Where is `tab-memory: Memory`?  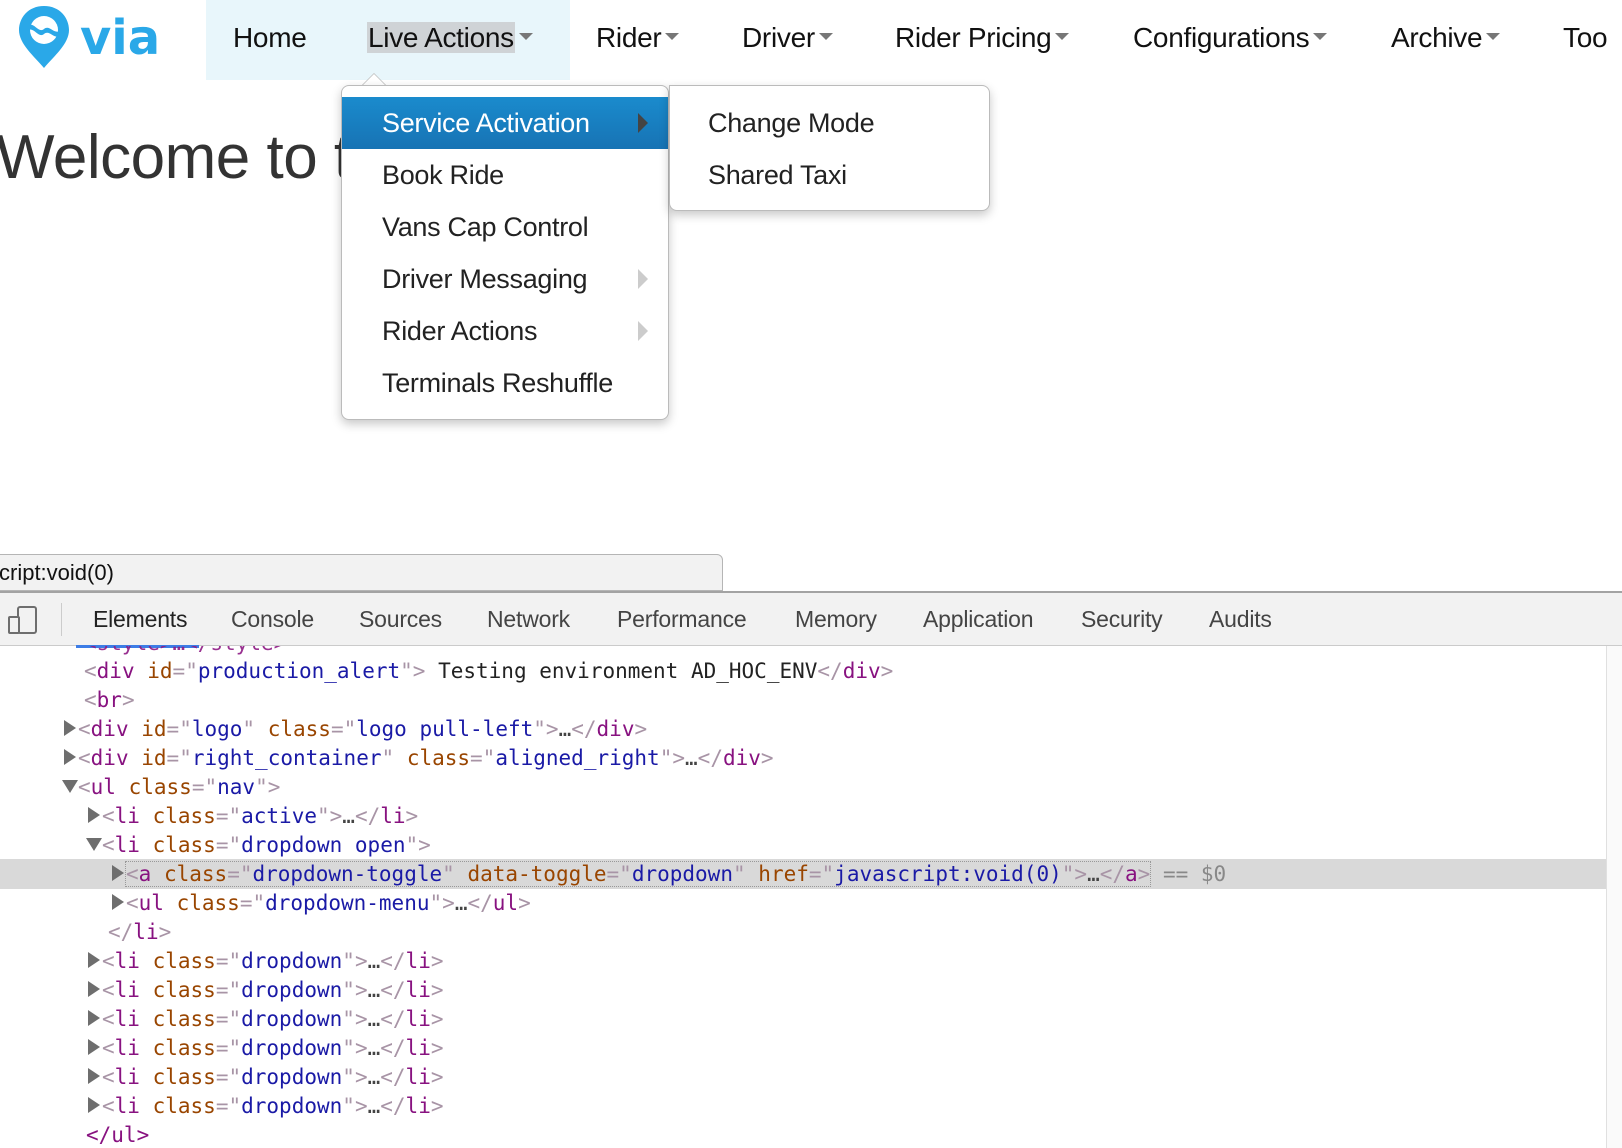
tab-memory: Memory is located at coordinates (836, 619).